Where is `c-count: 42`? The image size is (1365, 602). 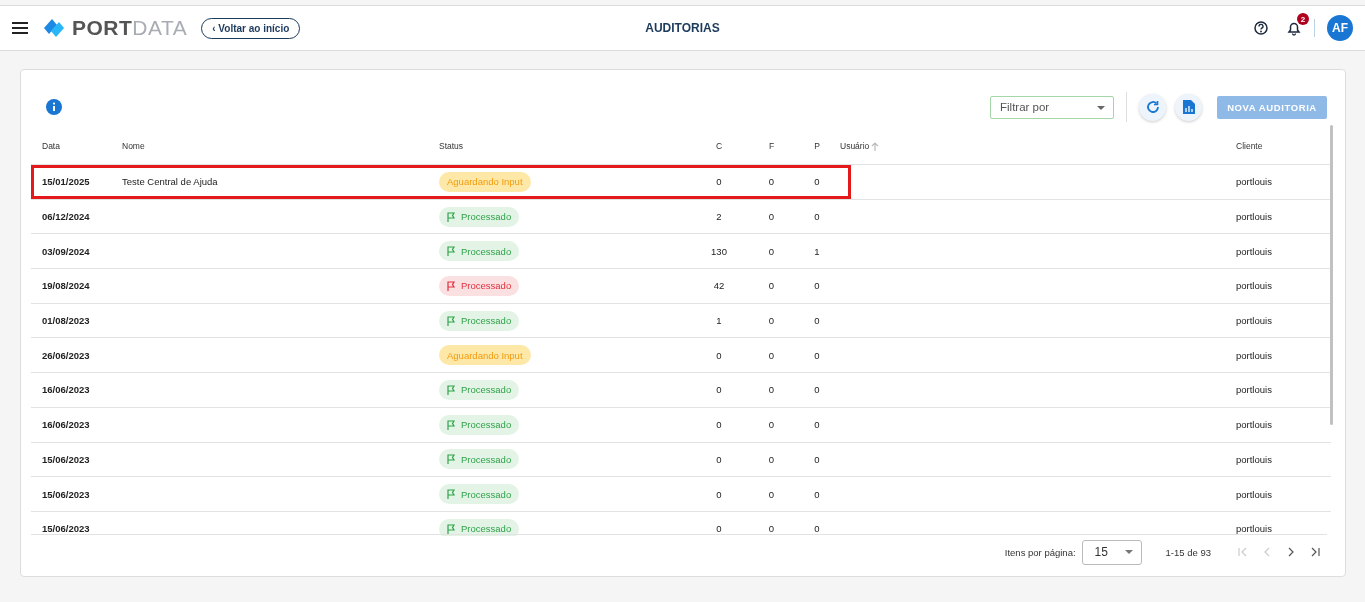
c-count: 42 is located at coordinates (719, 286).